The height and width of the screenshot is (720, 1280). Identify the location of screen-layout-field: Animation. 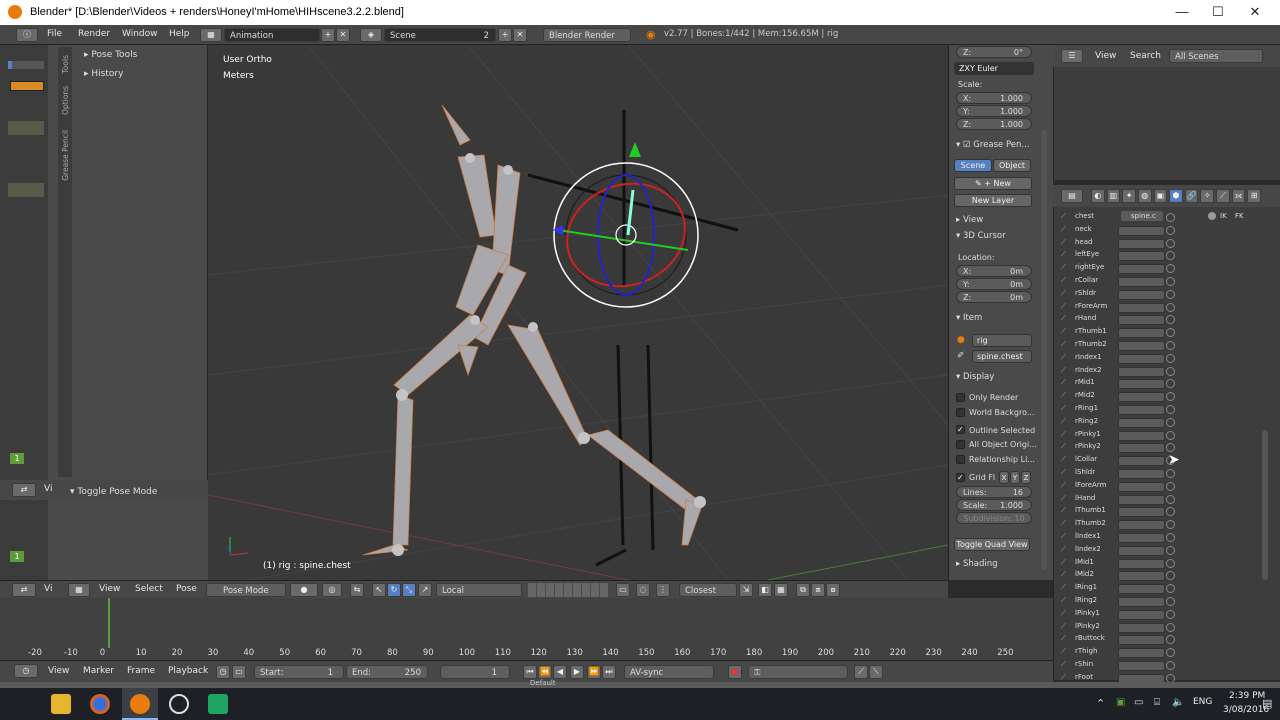
(272, 35).